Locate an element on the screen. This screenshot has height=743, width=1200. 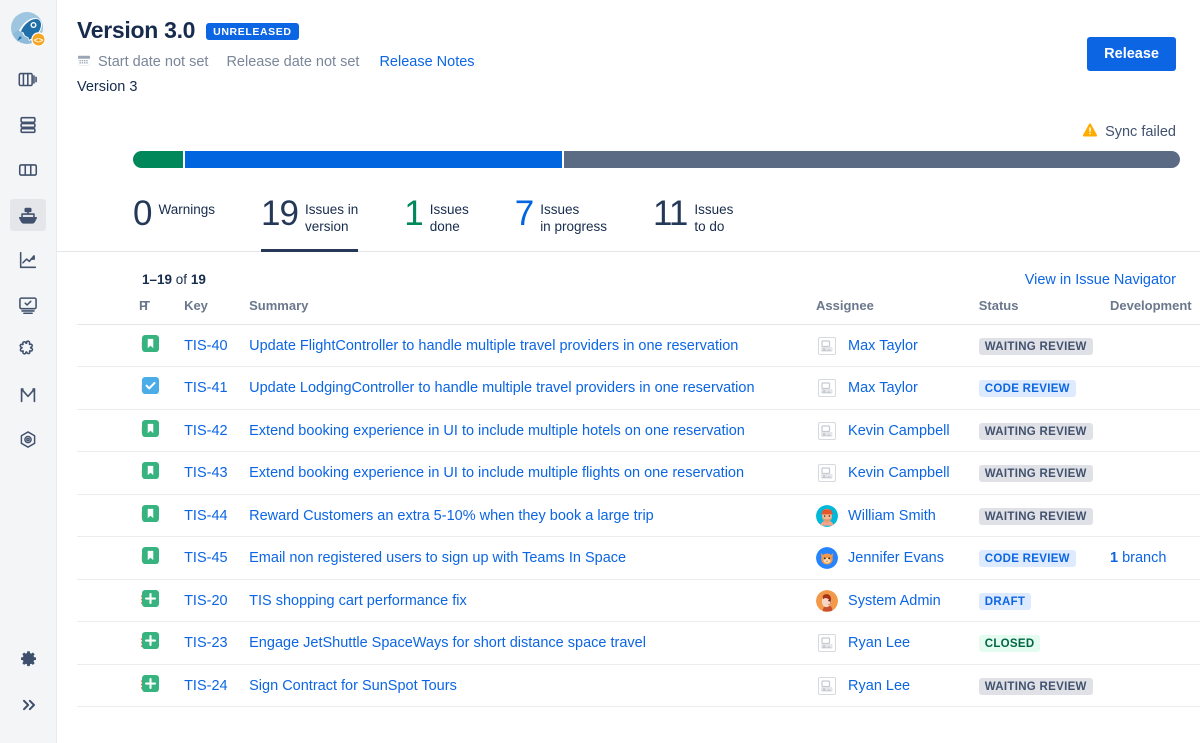
column-header-key: Key is located at coordinates (217, 311).